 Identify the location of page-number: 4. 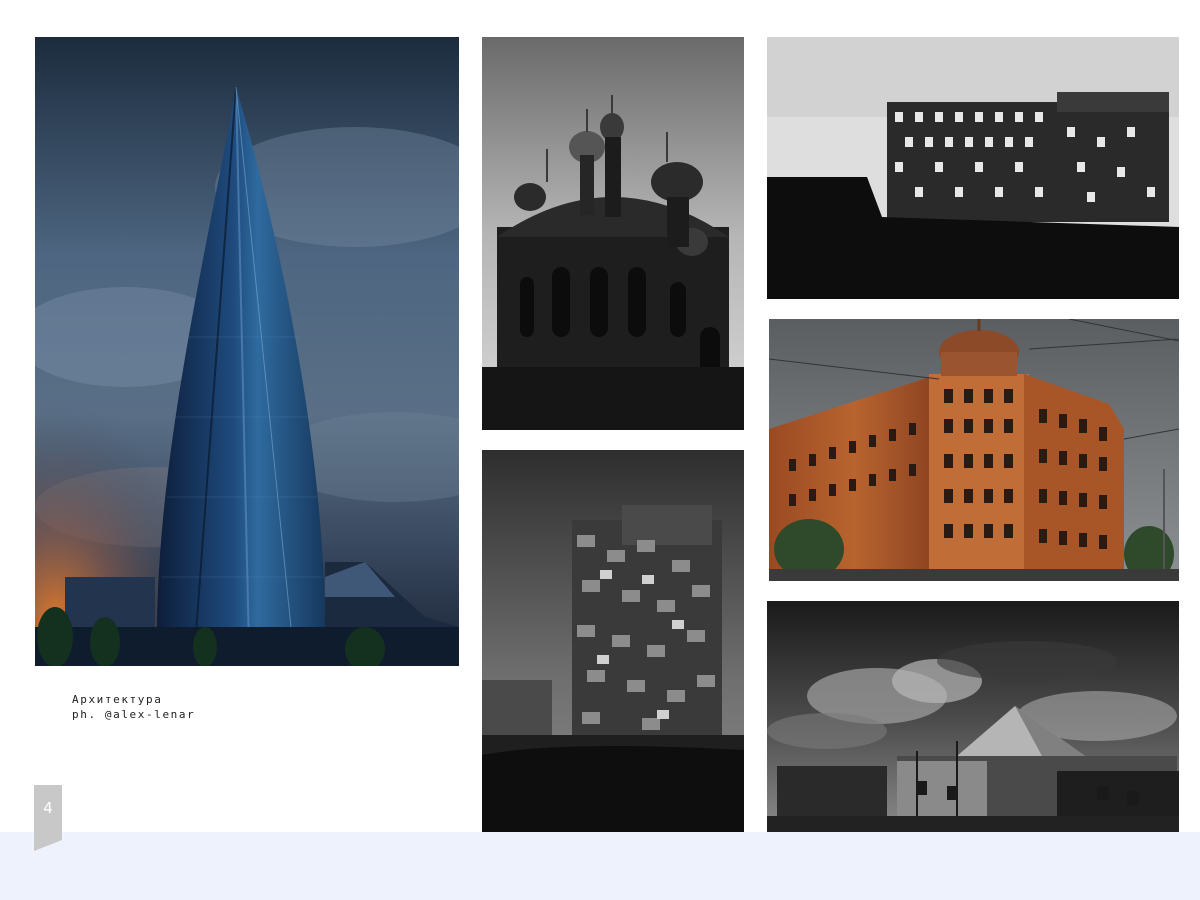
(48, 808).